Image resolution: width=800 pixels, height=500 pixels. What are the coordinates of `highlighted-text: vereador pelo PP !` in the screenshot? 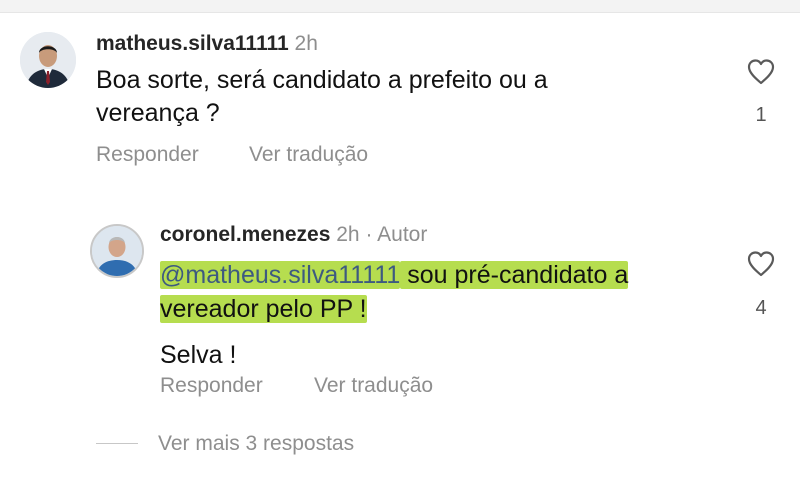 It's located at (263, 309).